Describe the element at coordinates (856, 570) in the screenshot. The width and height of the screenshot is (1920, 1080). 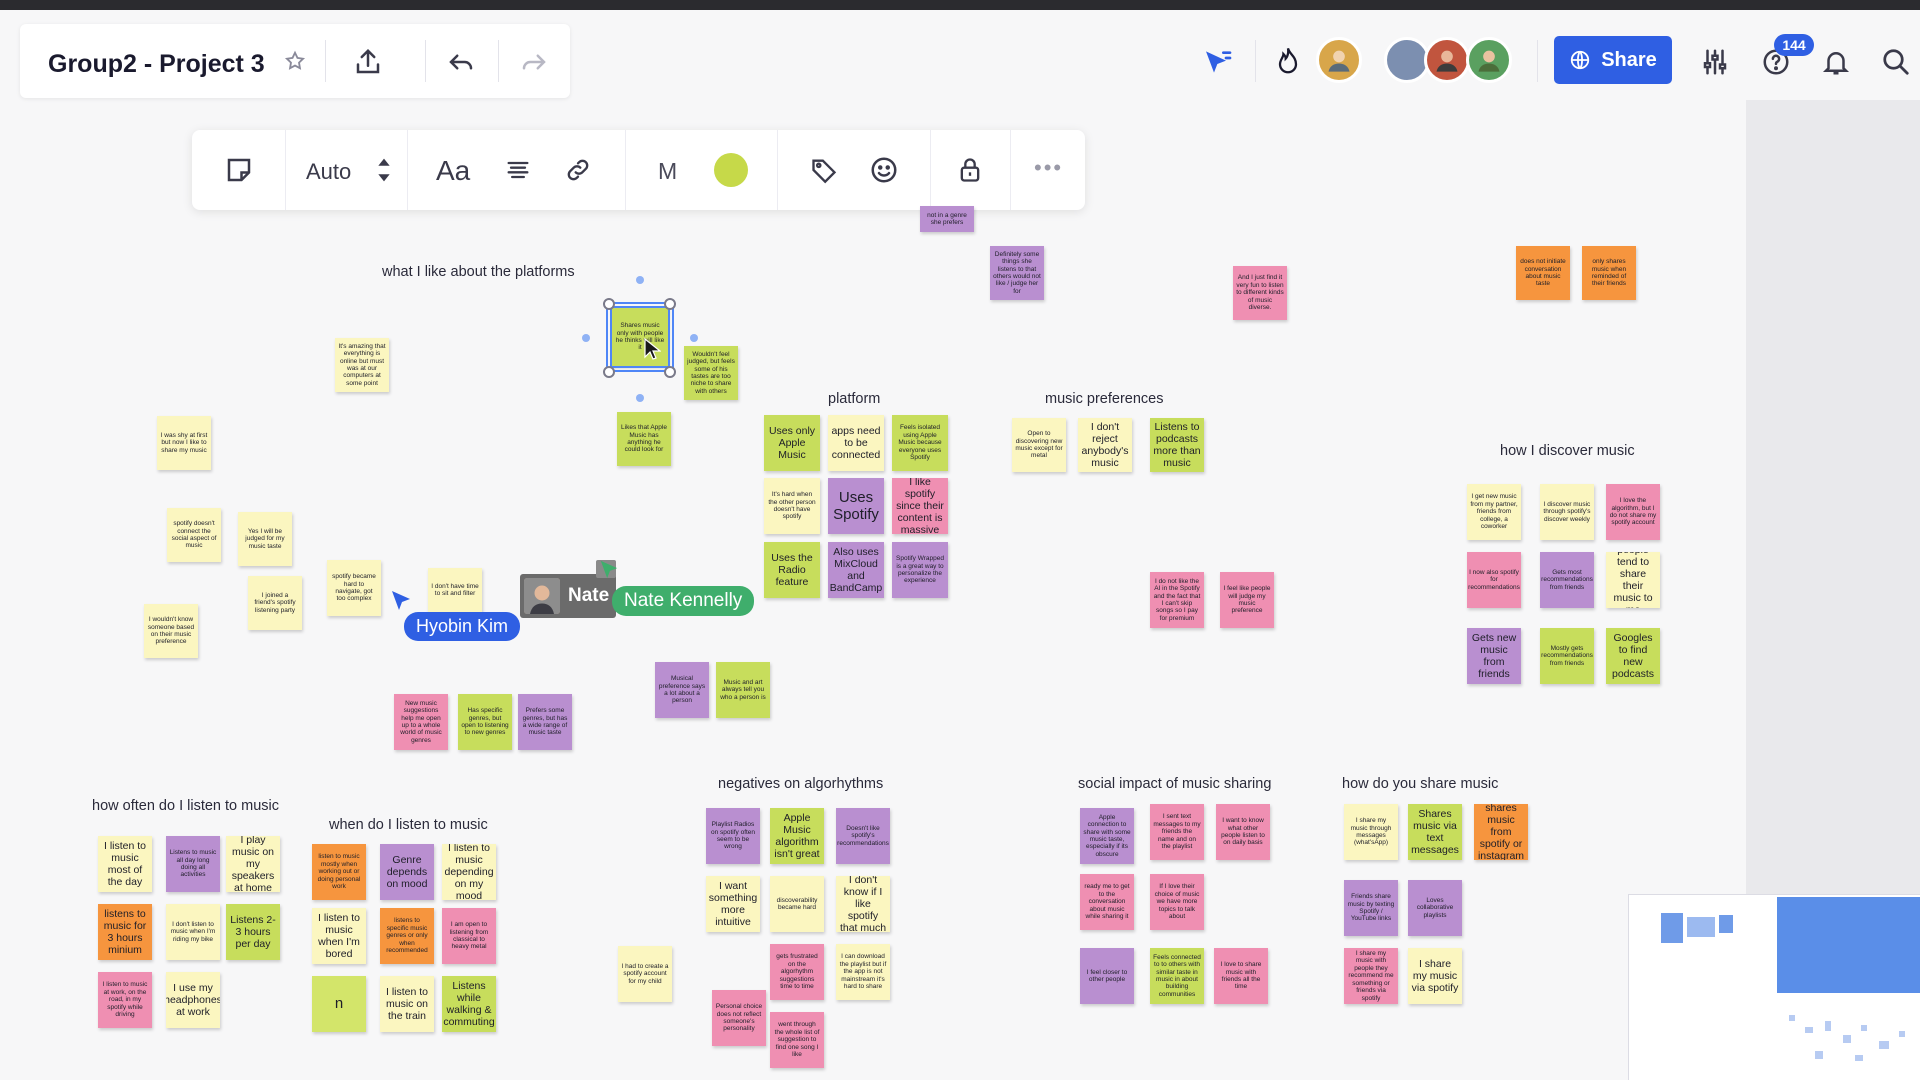
I see `sticky-note: Also uses MixCloud and BandCamp` at that location.